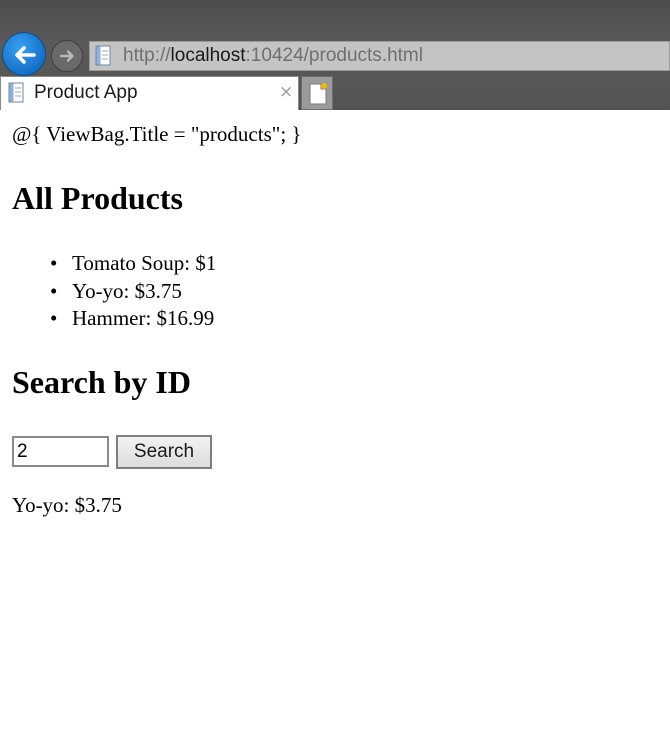 This screenshot has width=670, height=740. I want to click on address-bar: http://localhost:10424/products.html, so click(379, 56).